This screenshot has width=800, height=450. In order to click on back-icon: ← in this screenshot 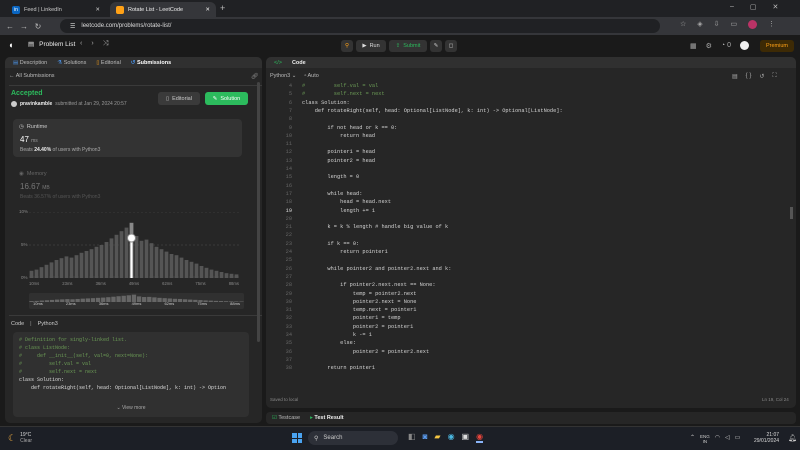, I will do `click(10, 26)`.